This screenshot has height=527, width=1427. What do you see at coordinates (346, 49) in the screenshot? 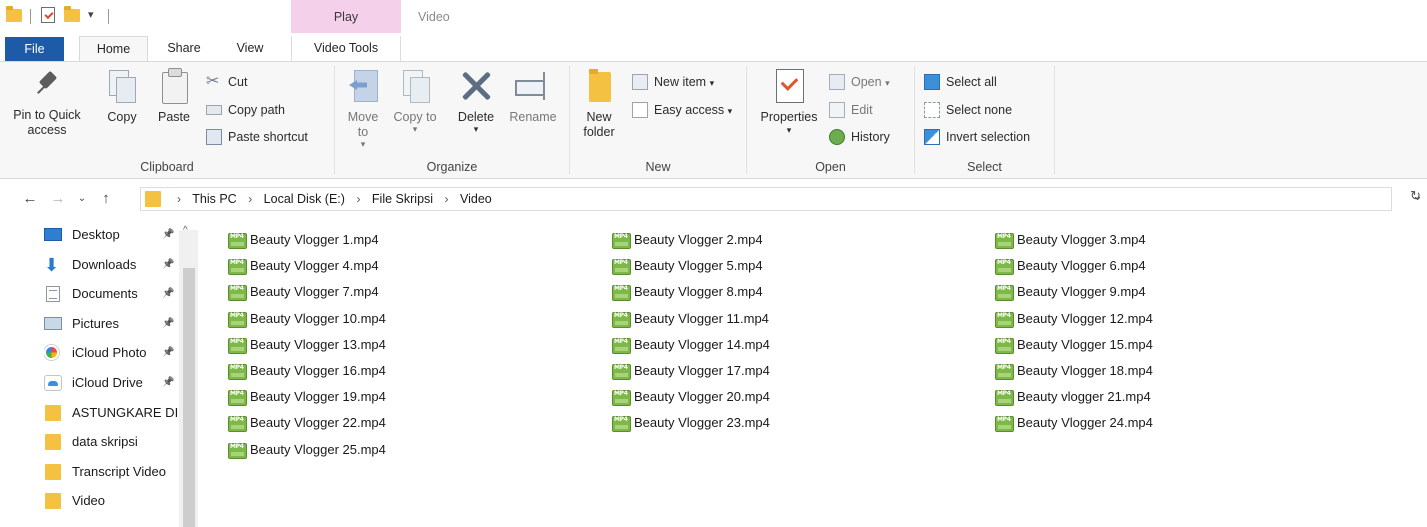
I see `tab-video-tools: Video Tools` at bounding box center [346, 49].